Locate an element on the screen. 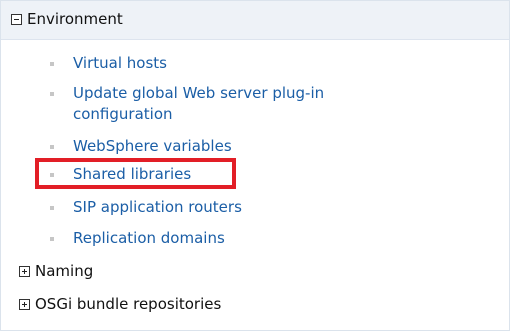 This screenshot has height=331, width=510. replication-domains-link: Replication domains is located at coordinates (149, 238).